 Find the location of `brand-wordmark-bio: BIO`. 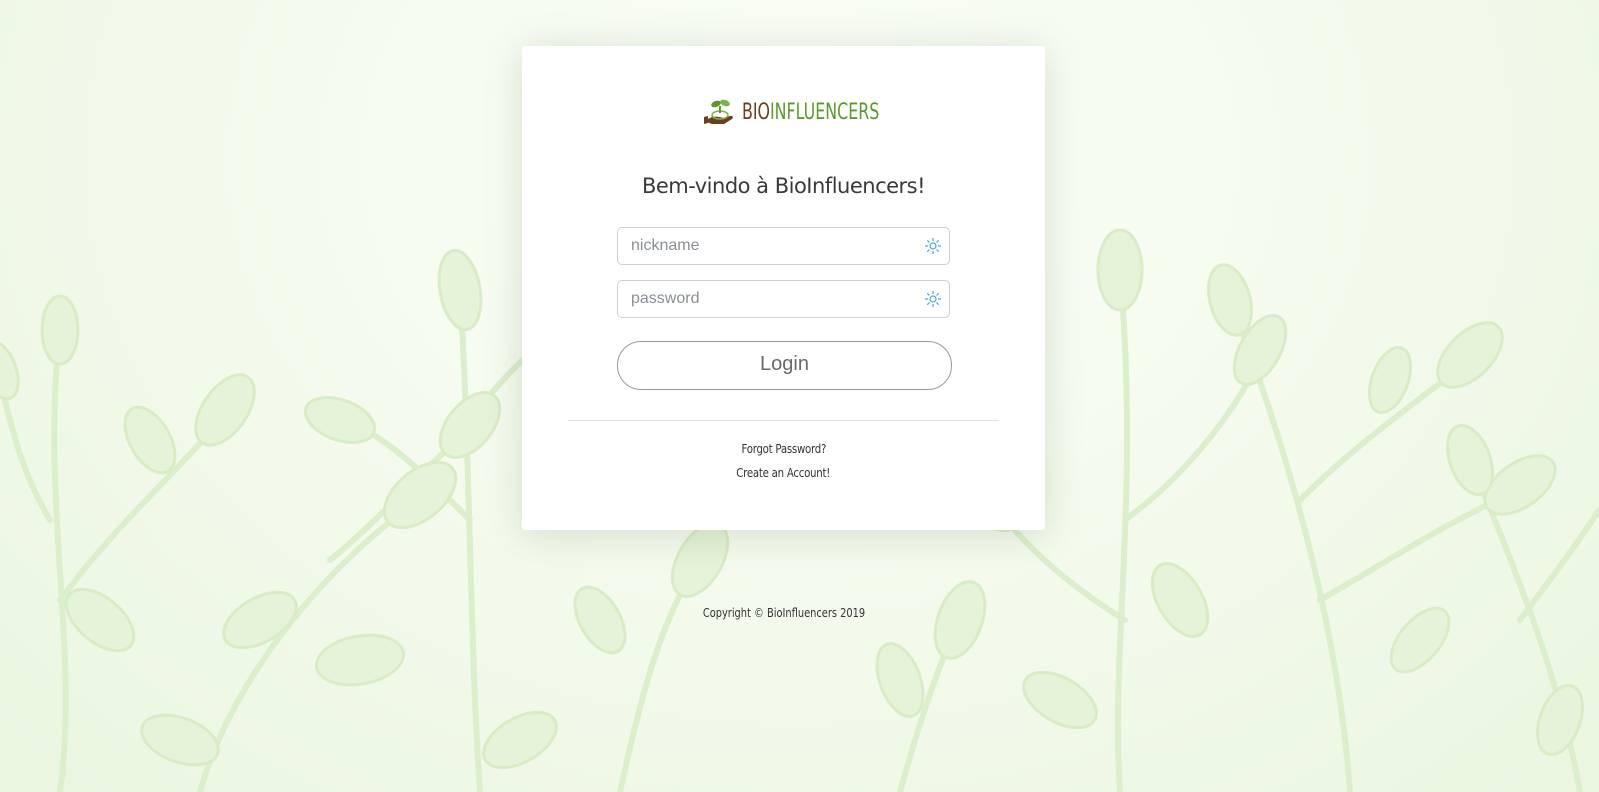

brand-wordmark-bio: BIO is located at coordinates (756, 112).